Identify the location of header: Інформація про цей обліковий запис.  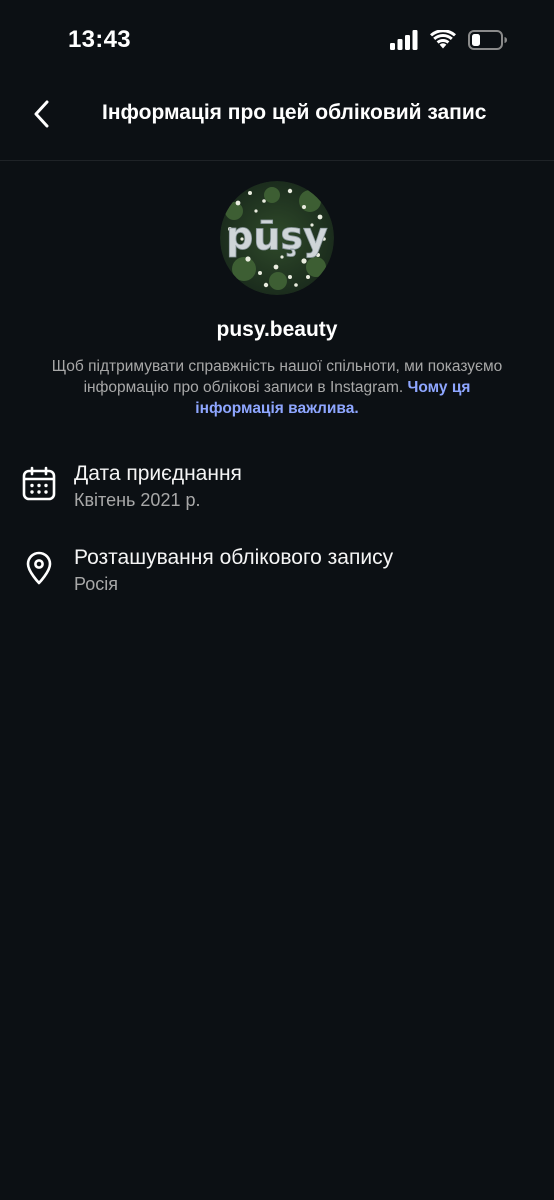
(277, 122).